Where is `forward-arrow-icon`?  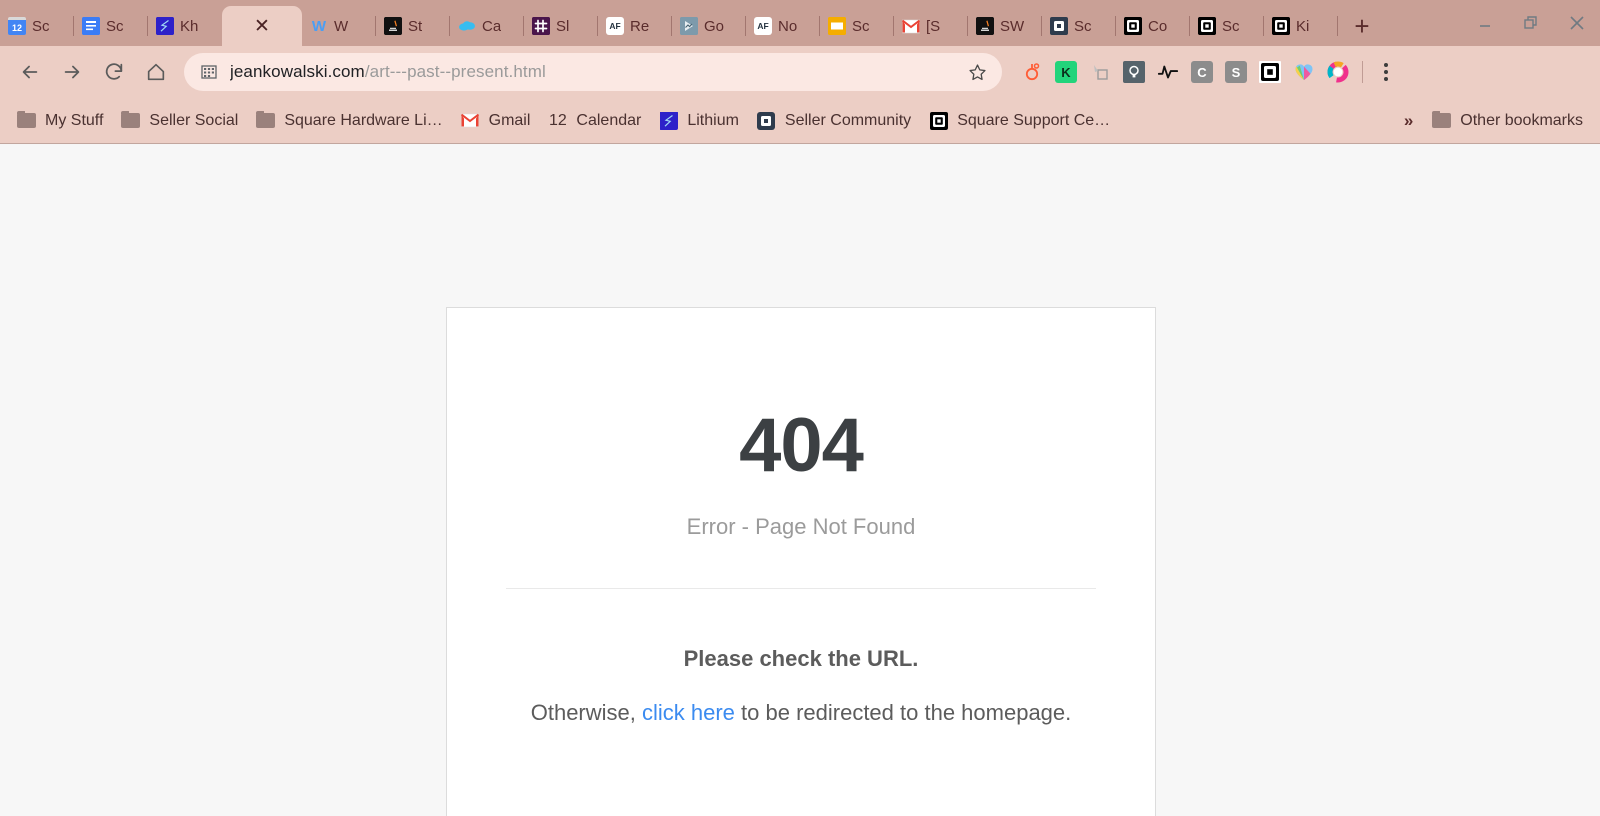 forward-arrow-icon is located at coordinates (72, 72).